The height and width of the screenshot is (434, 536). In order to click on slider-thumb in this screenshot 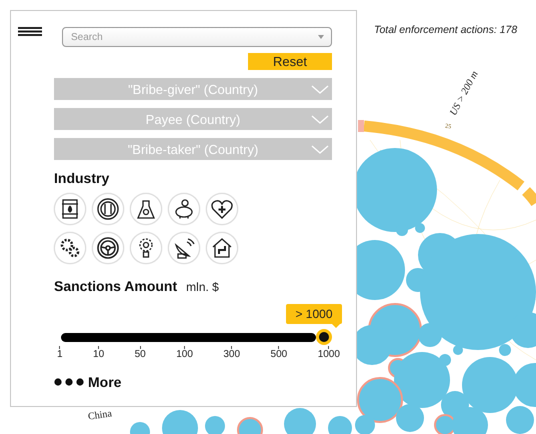, I will do `click(324, 337)`.